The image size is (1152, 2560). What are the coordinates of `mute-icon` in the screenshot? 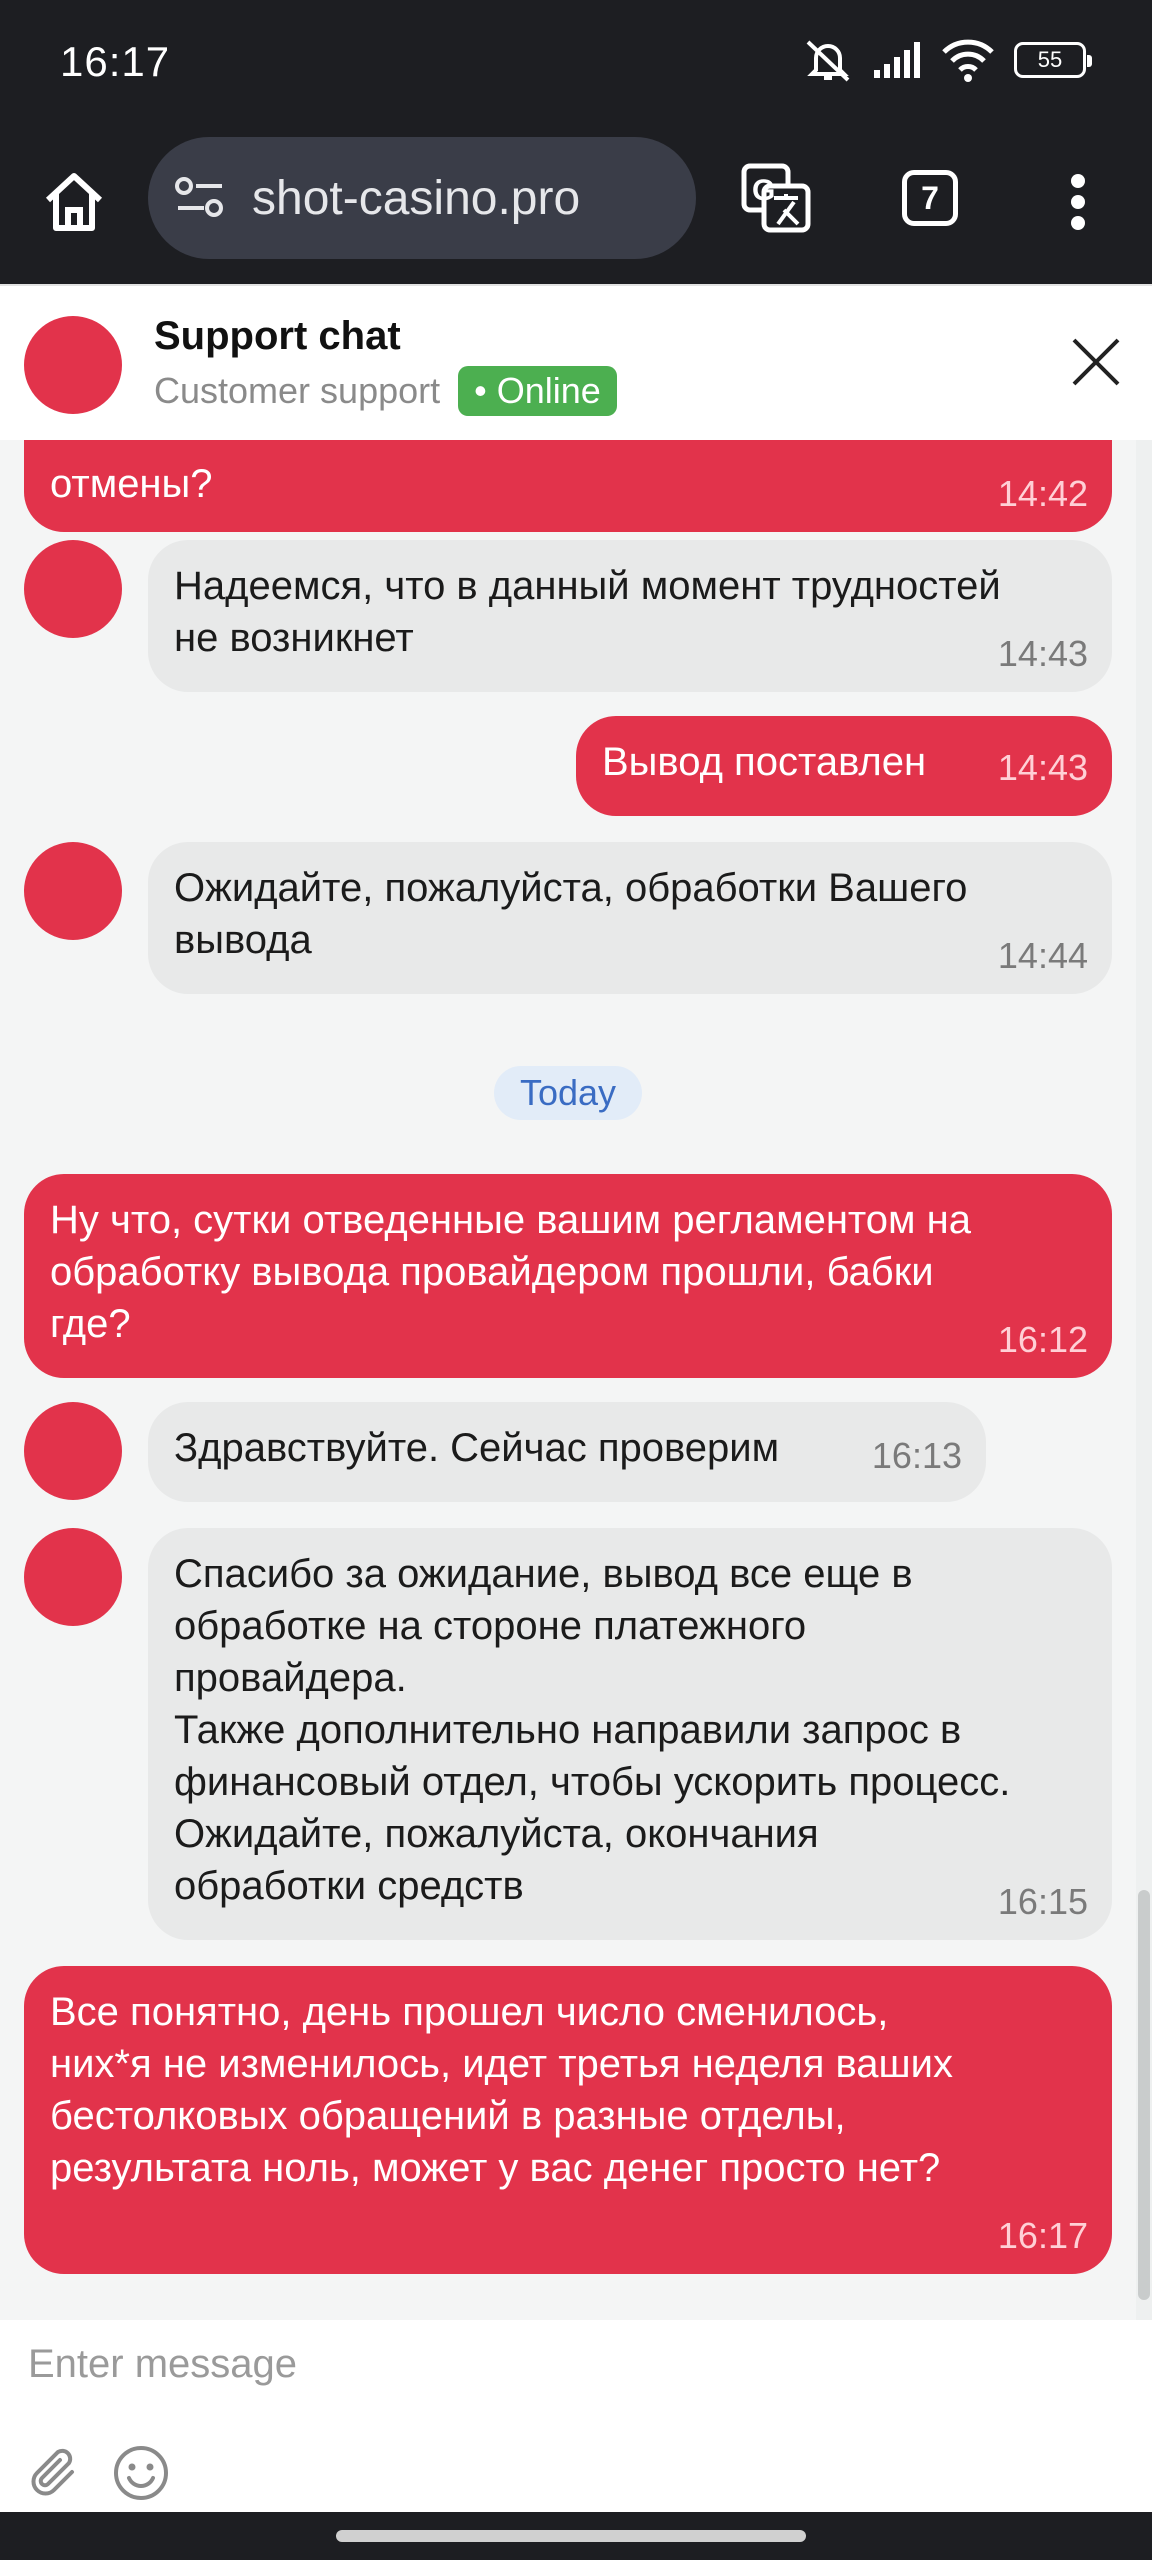 It's located at (828, 61).